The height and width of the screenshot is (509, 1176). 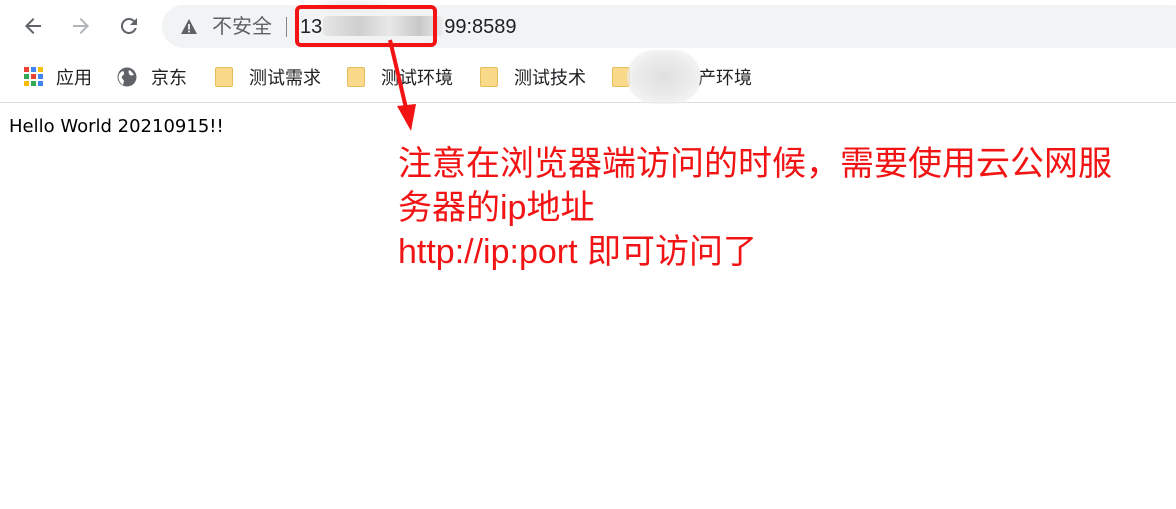 I want to click on bookmark-test-environment: 测试环境, so click(x=400, y=77).